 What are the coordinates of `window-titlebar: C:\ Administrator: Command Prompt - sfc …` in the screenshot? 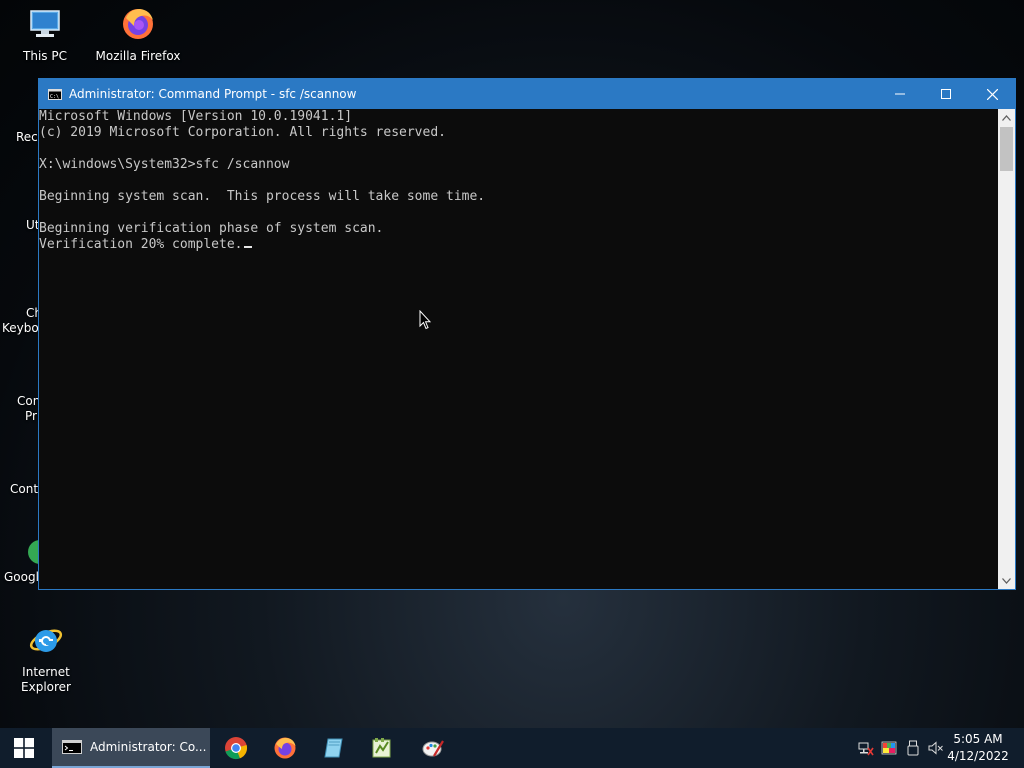 It's located at (527, 94).